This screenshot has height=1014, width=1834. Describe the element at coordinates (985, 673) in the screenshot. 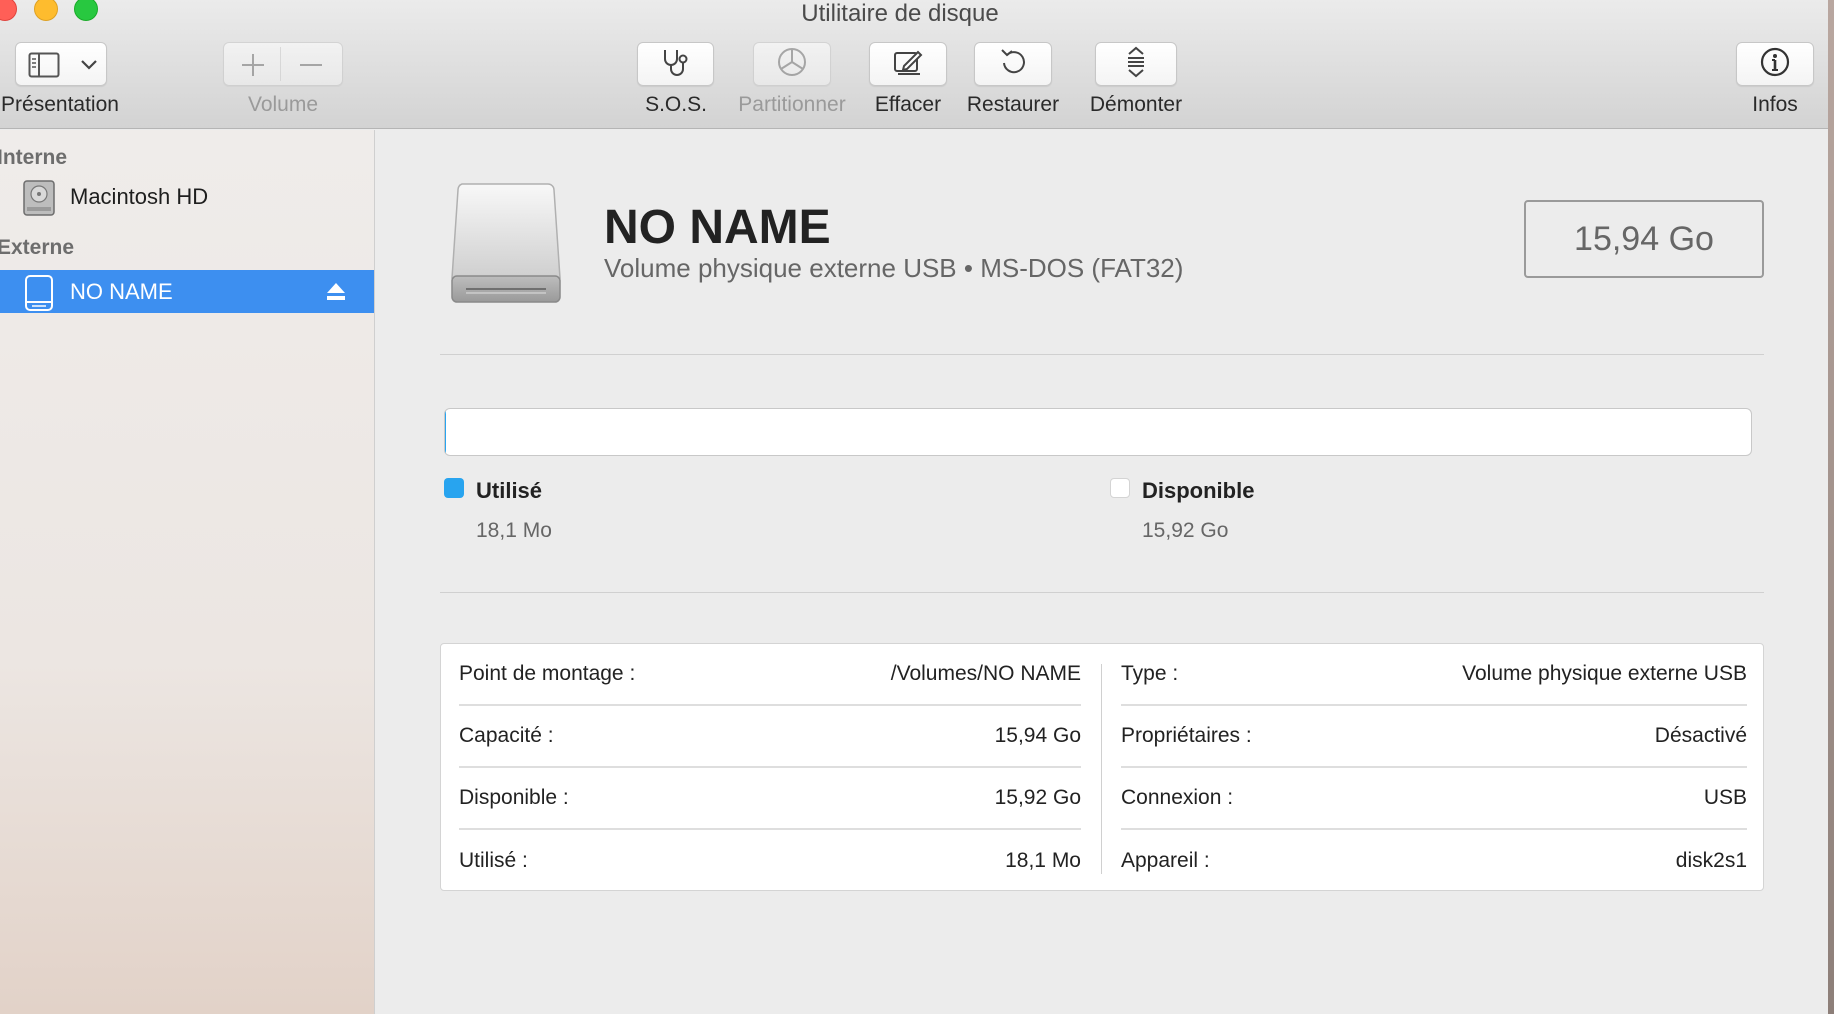

I see `info-value: /Volumes/NO NAME` at that location.